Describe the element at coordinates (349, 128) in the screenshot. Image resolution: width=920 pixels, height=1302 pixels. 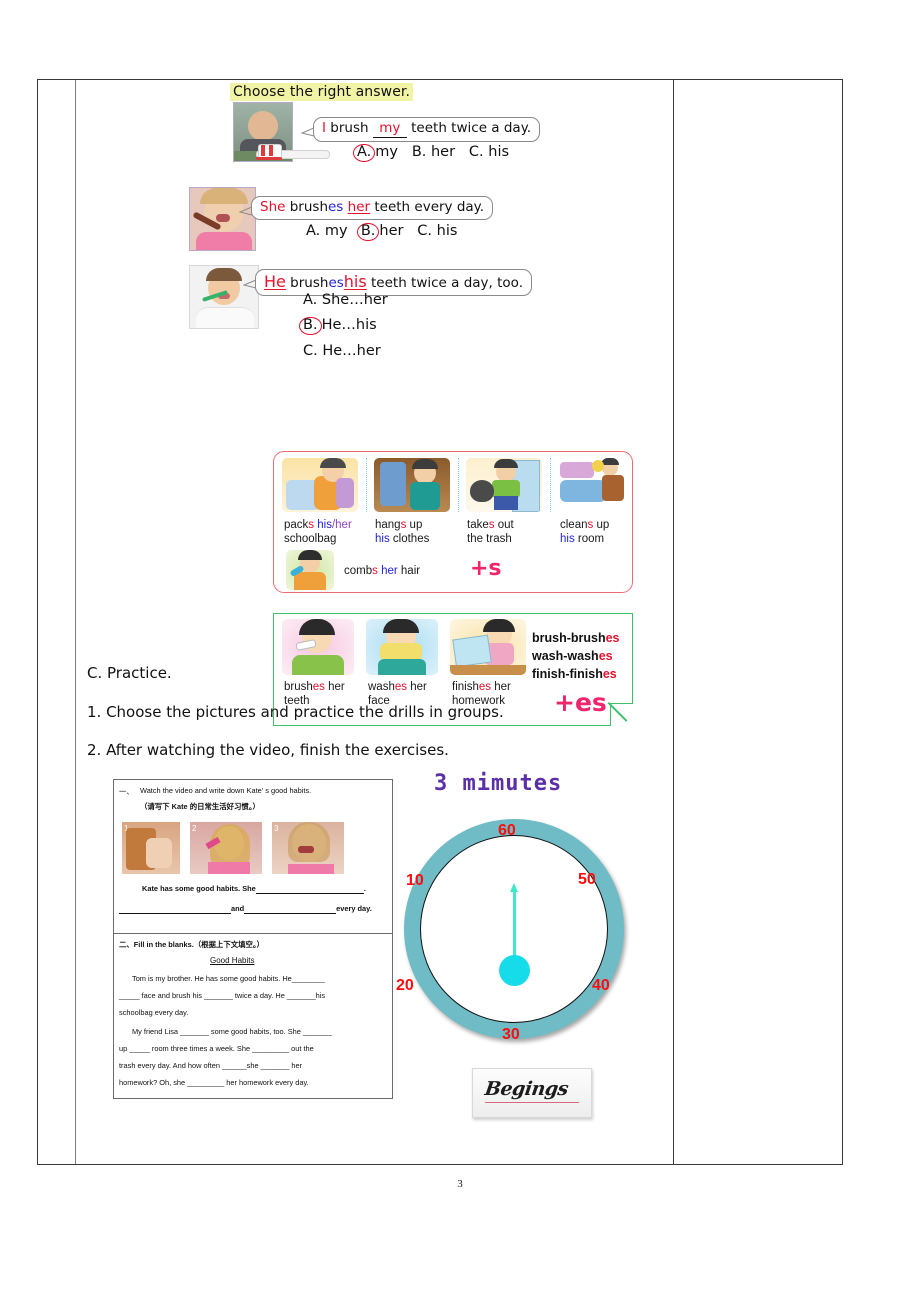
I see `q1-verb: brush` at that location.